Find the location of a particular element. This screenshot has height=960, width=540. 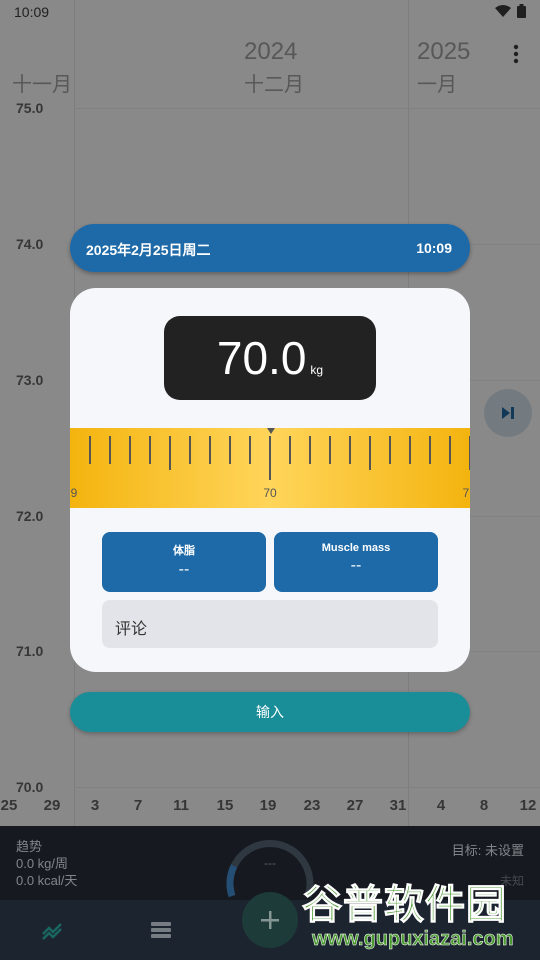

entry-date: 2025年2月25日周二 is located at coordinates (148, 250).